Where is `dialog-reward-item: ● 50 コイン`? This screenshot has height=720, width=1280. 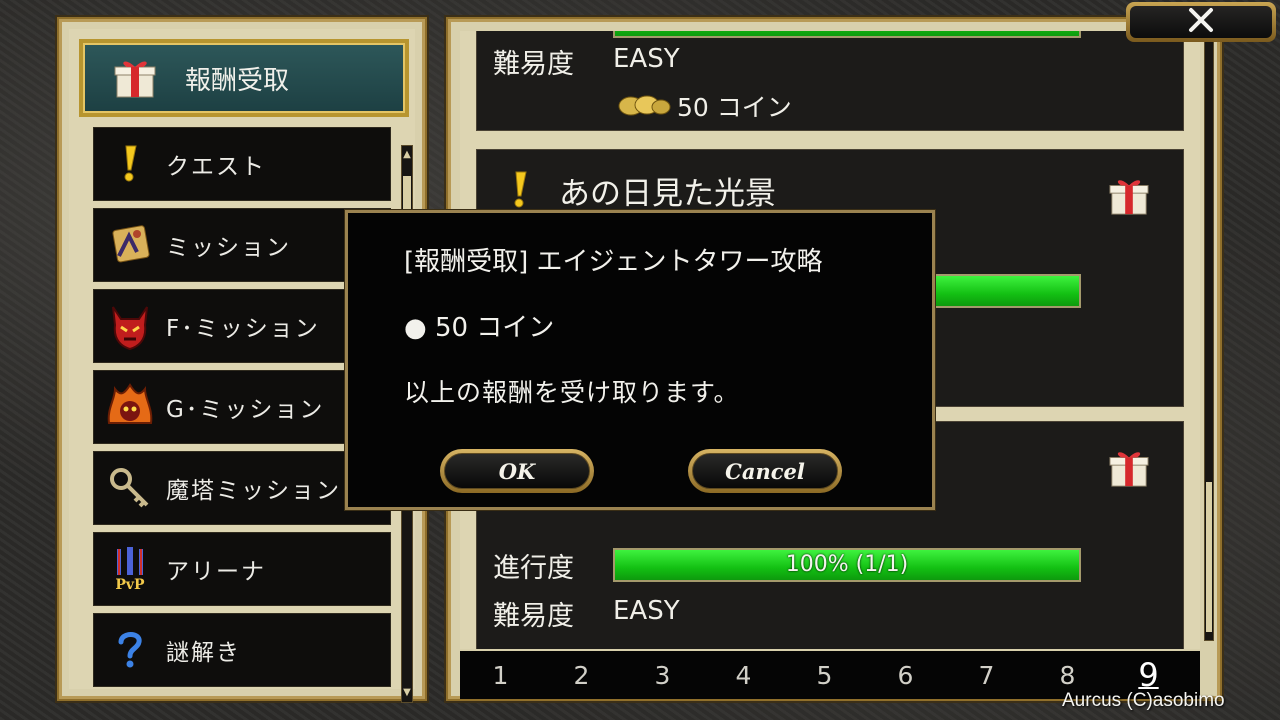
dialog-reward-item: ● 50 コイン is located at coordinates (479, 328).